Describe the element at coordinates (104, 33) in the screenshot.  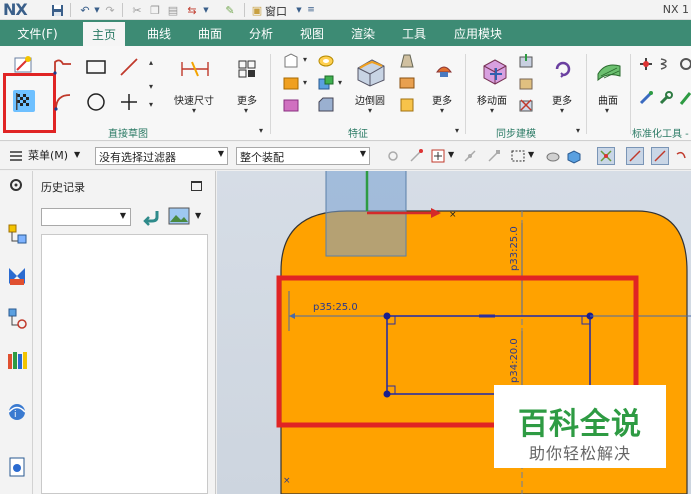
I see `tab-home: 主页` at that location.